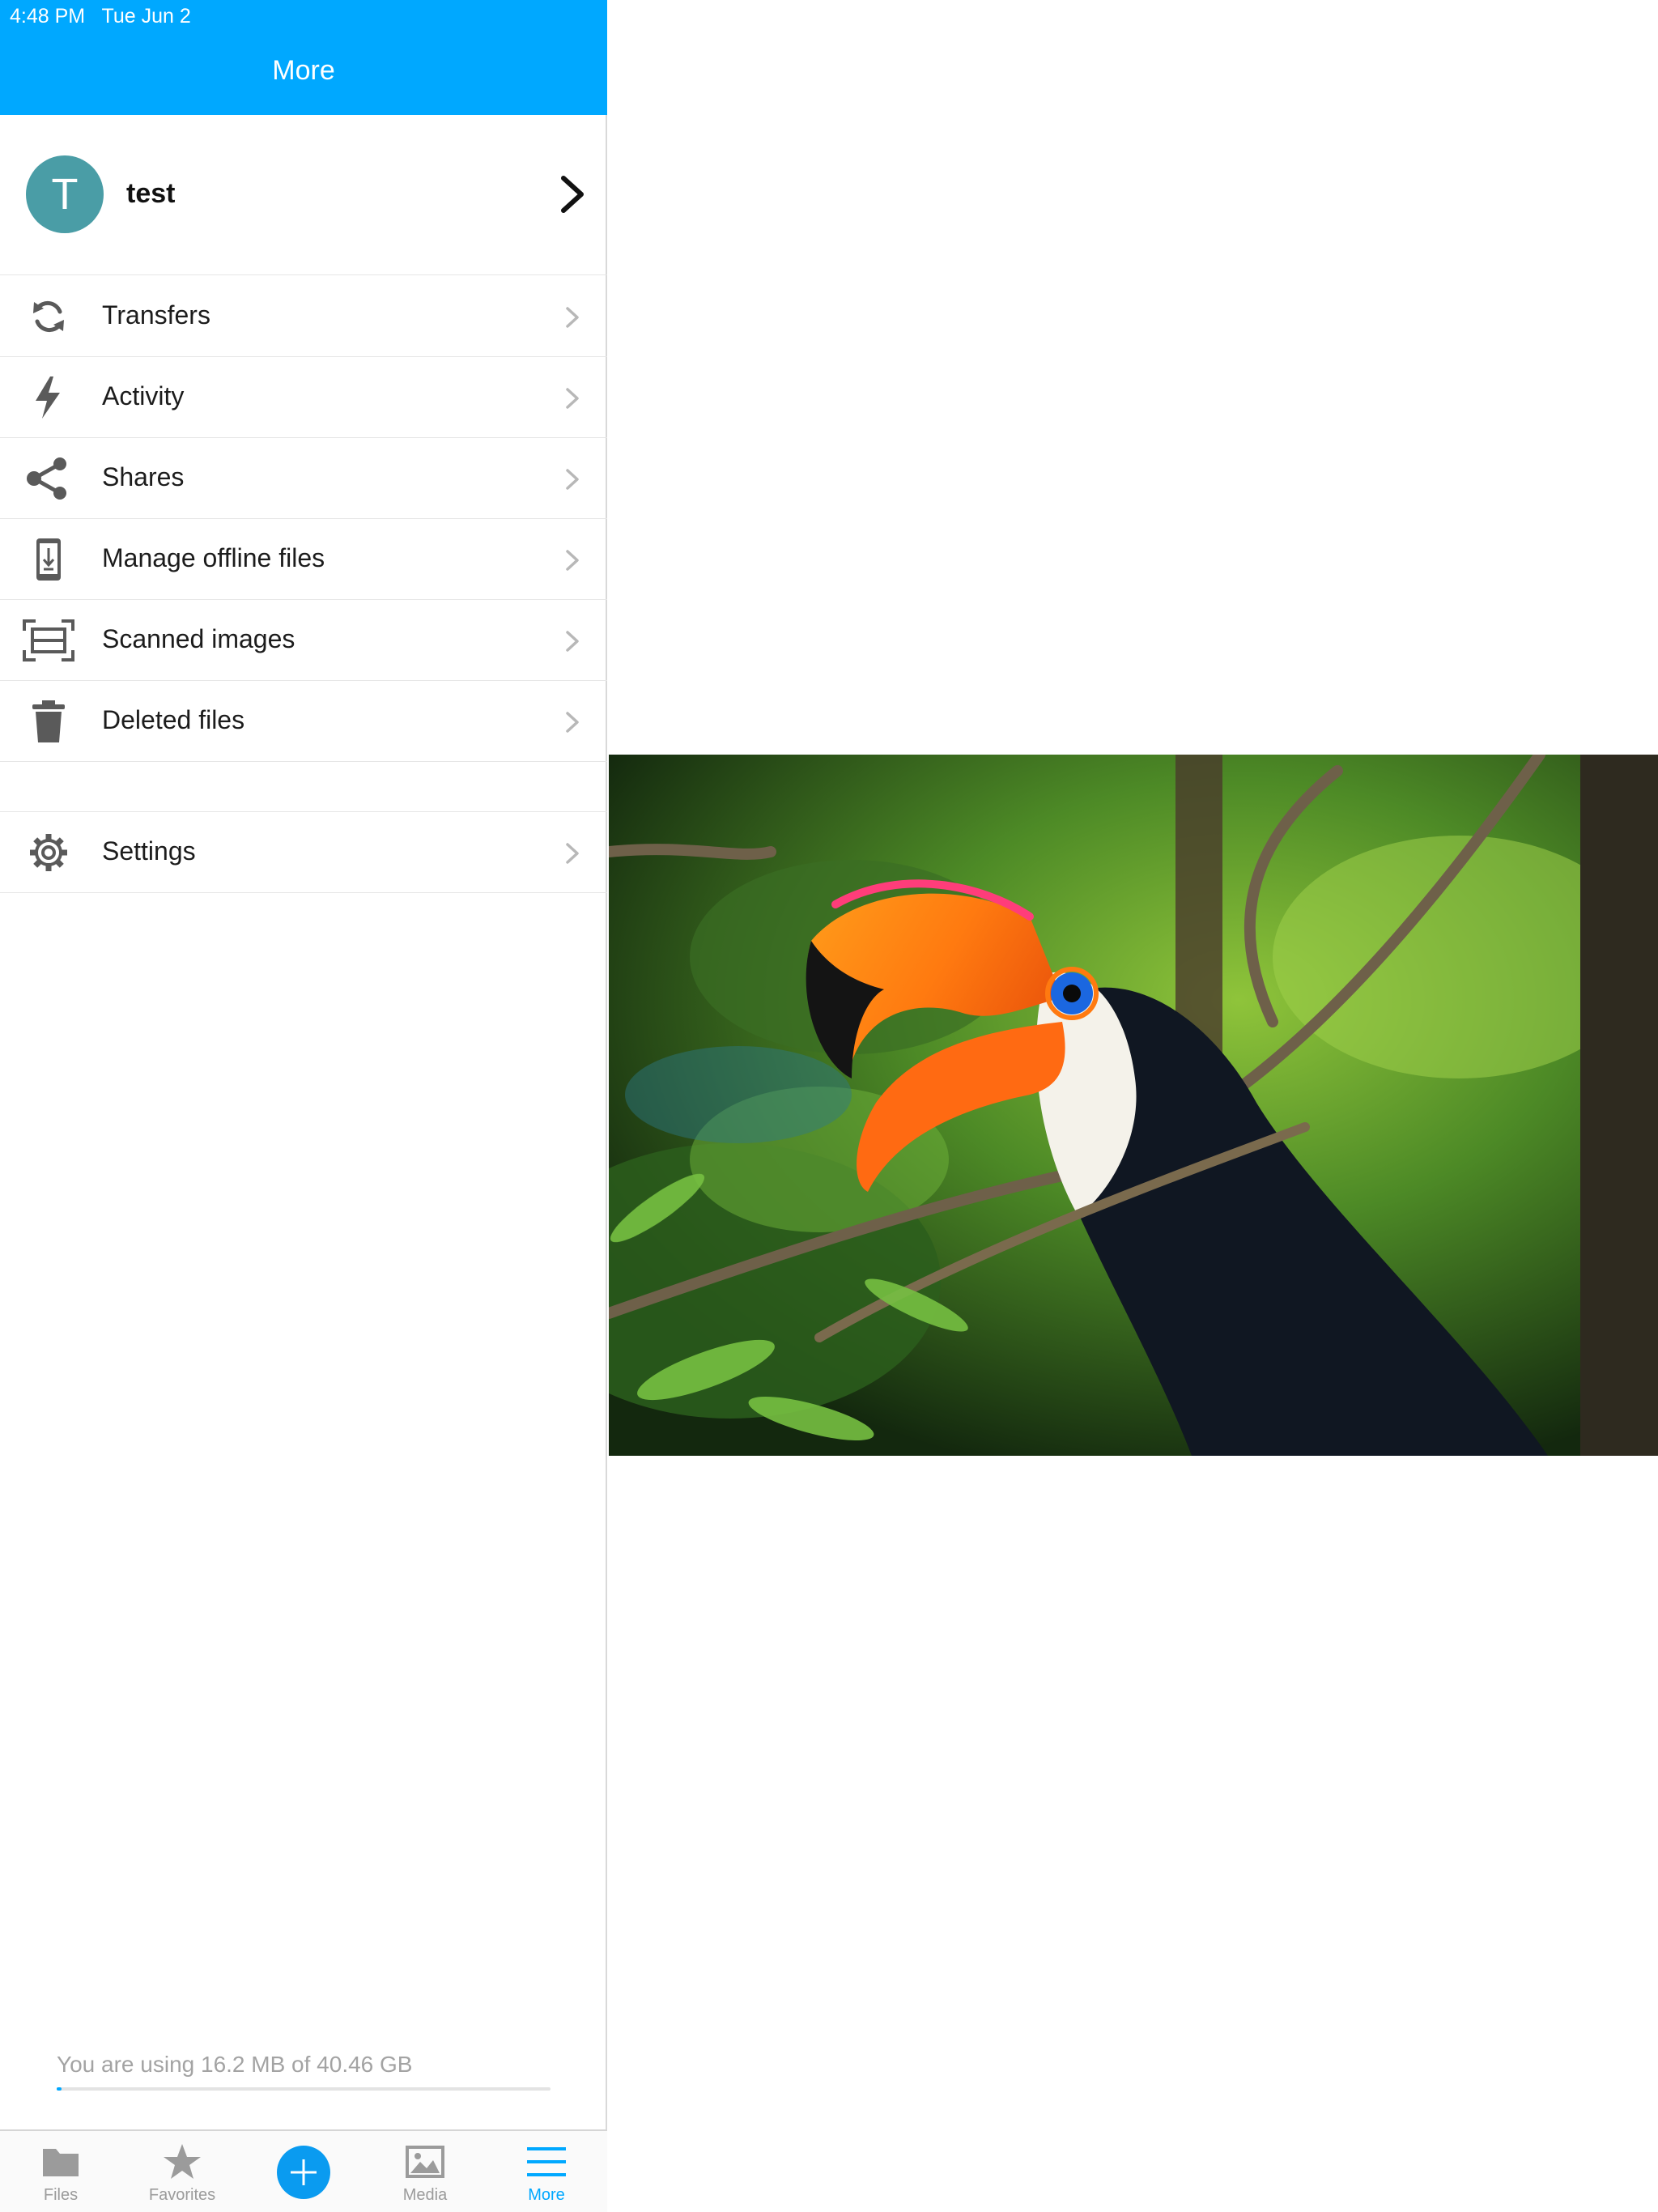 Image resolution: width=1658 pixels, height=2212 pixels. What do you see at coordinates (48, 398) in the screenshot?
I see `lightning-icon` at bounding box center [48, 398].